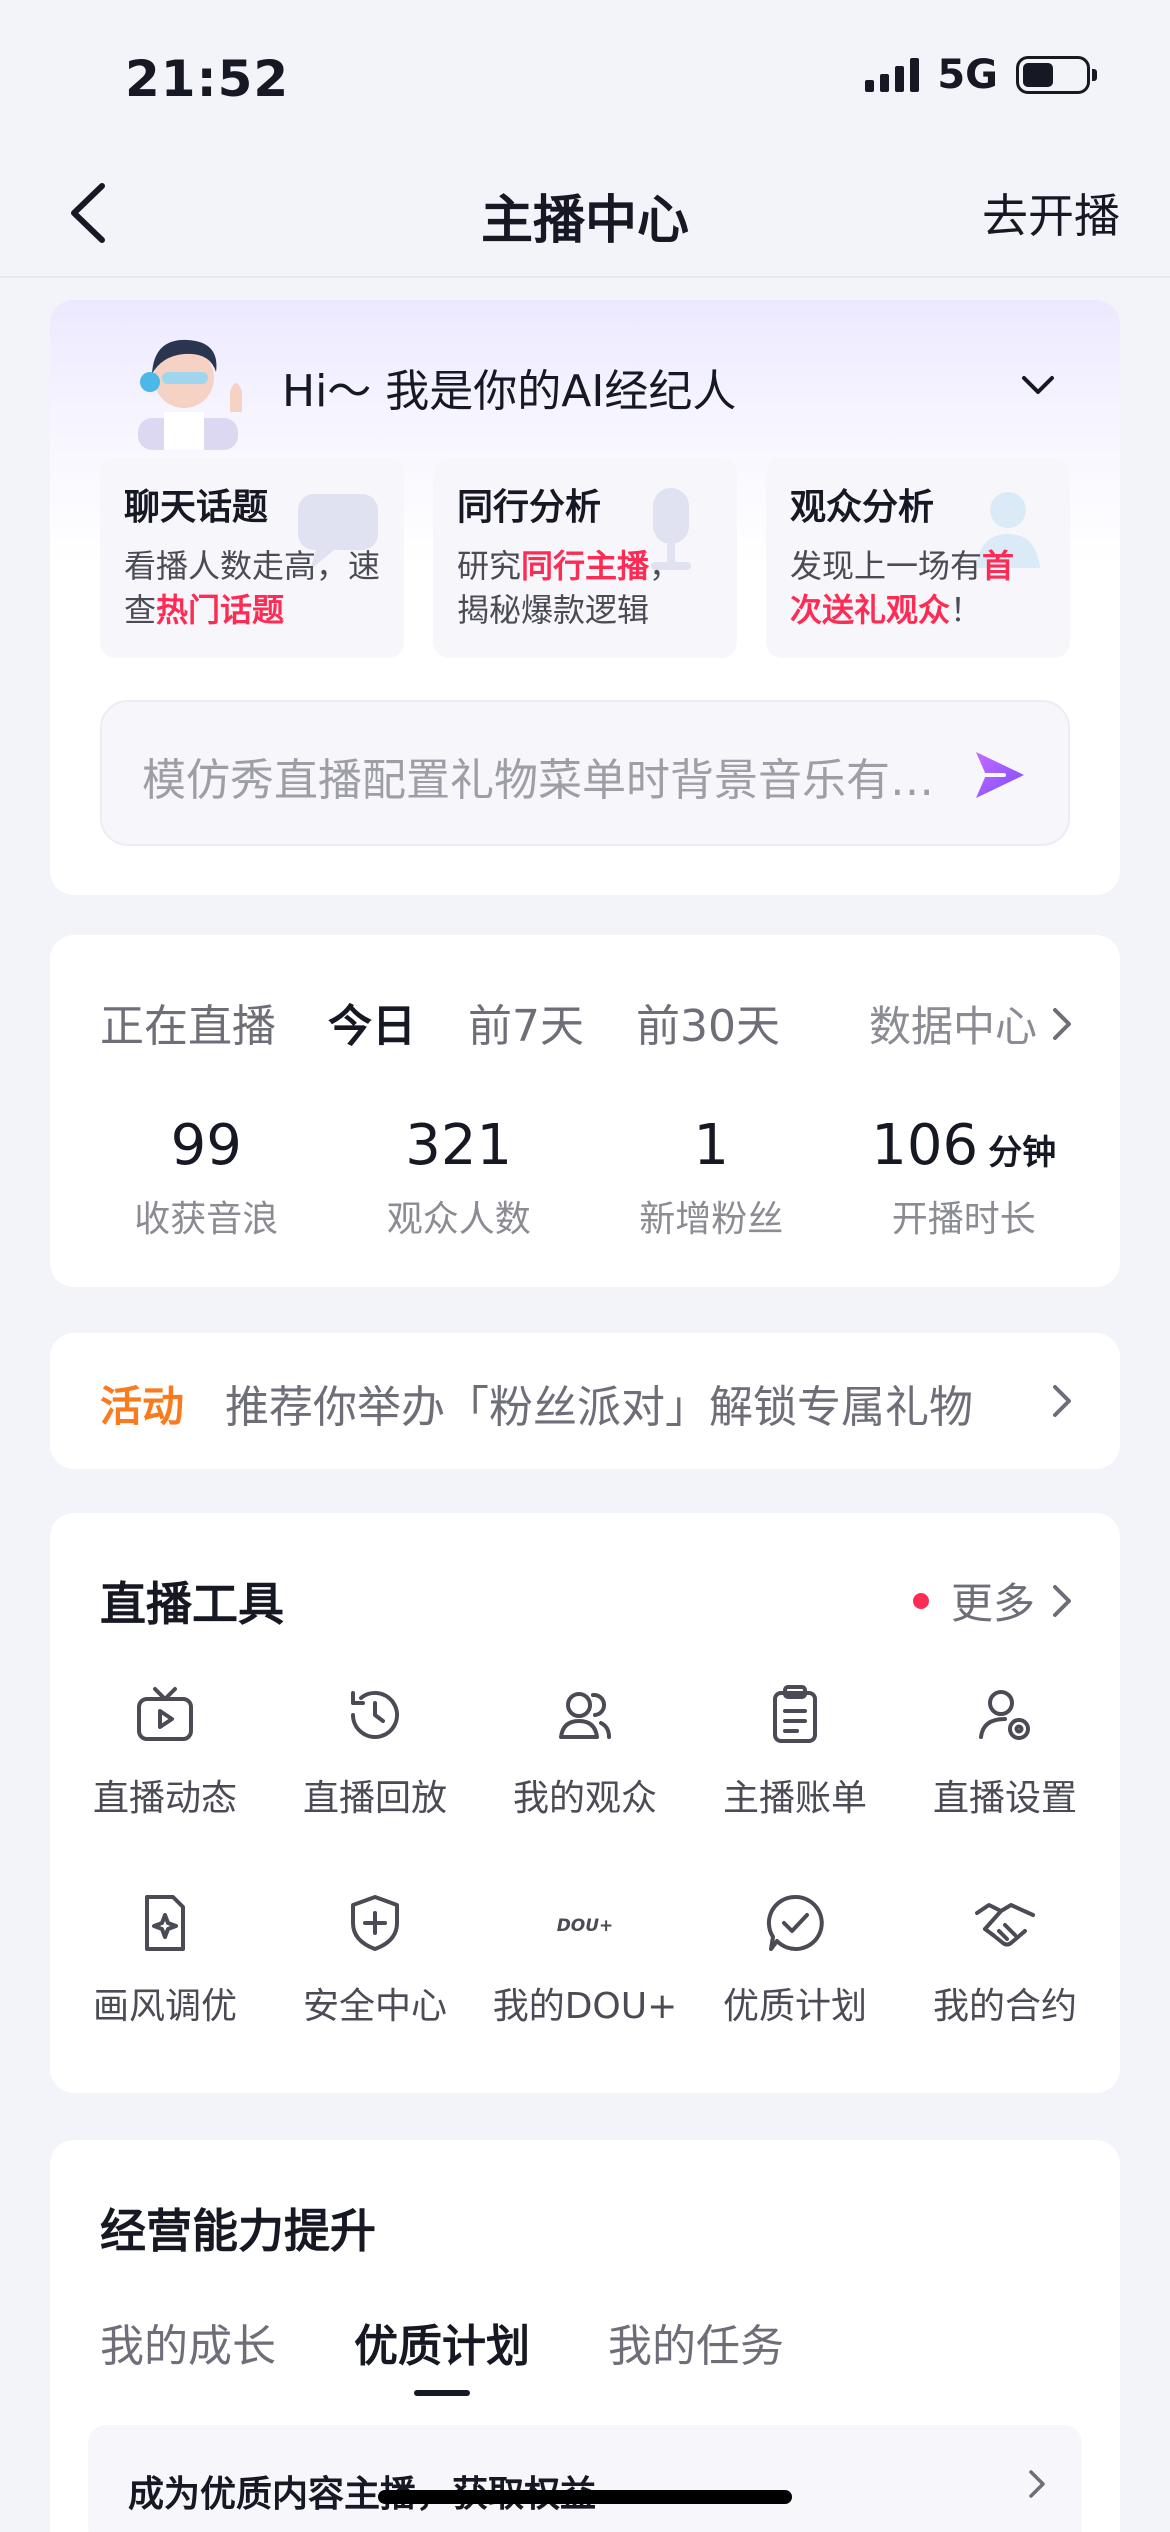 The width and height of the screenshot is (1170, 2532). What do you see at coordinates (920, 1600) in the screenshot?
I see `notification-dot` at bounding box center [920, 1600].